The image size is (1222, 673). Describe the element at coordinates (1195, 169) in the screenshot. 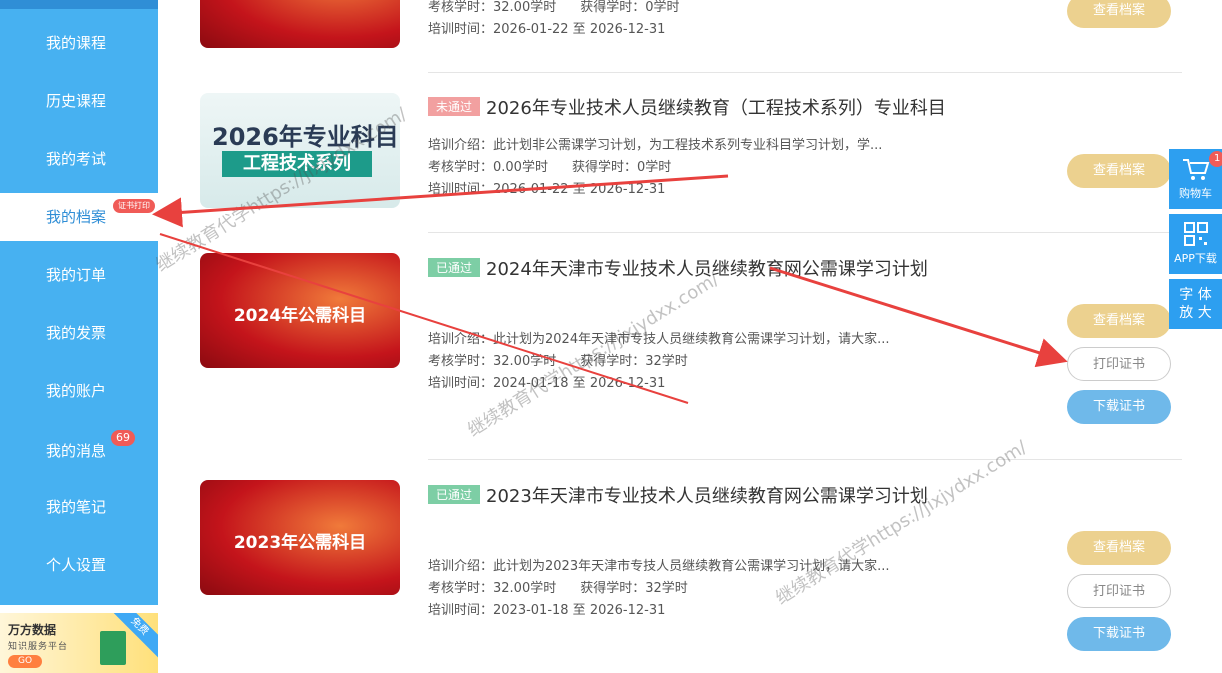

I see `cart-icon` at that location.